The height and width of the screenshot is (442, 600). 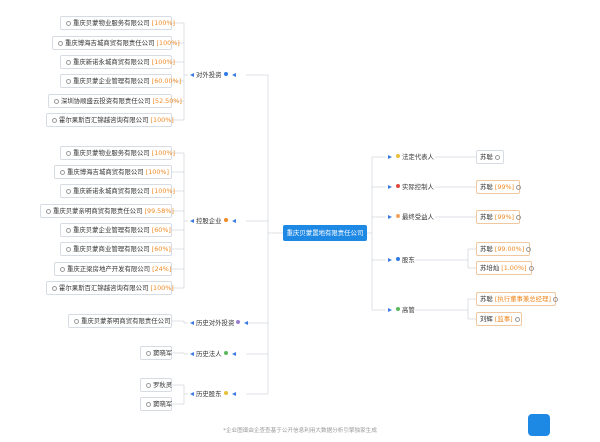 What do you see at coordinates (400, 310) in the screenshot?
I see `right-category-label: 高管` at bounding box center [400, 310].